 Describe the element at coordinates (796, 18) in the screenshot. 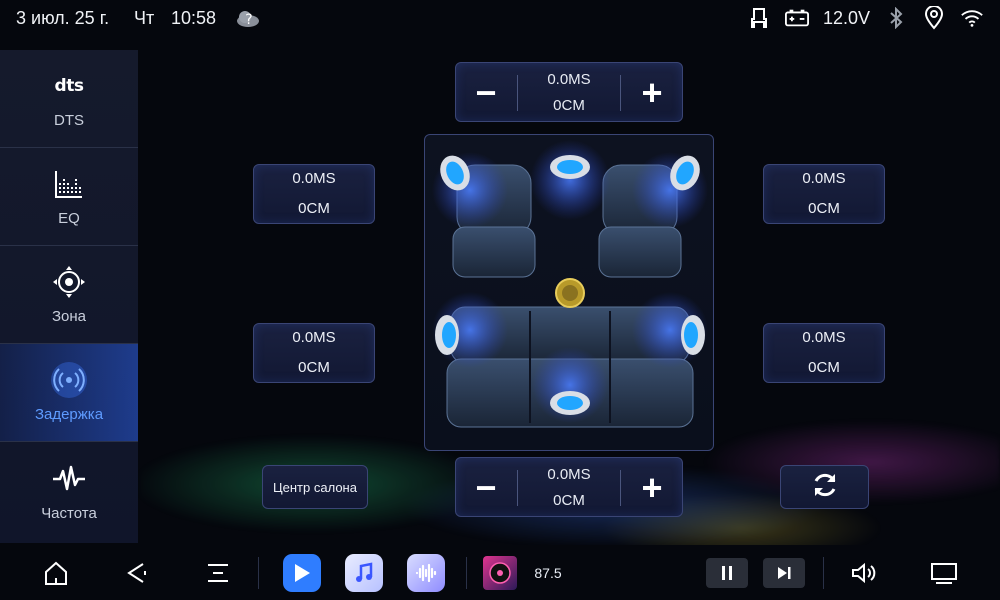

I see `battery-icon` at that location.